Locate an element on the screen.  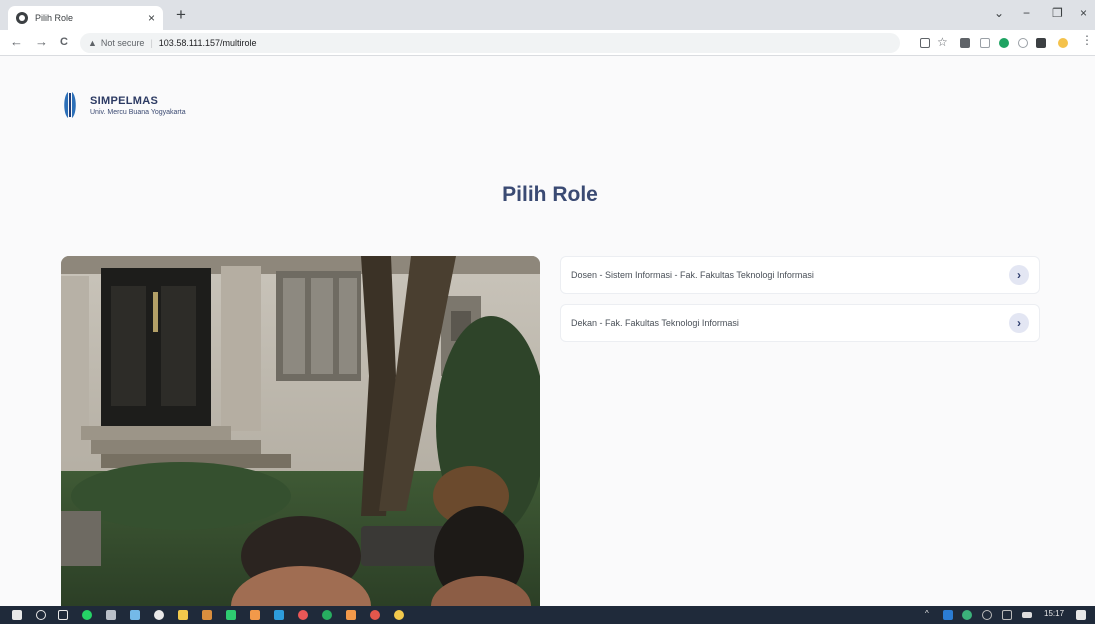
extension-green-icon is located at coordinates (1004, 43).